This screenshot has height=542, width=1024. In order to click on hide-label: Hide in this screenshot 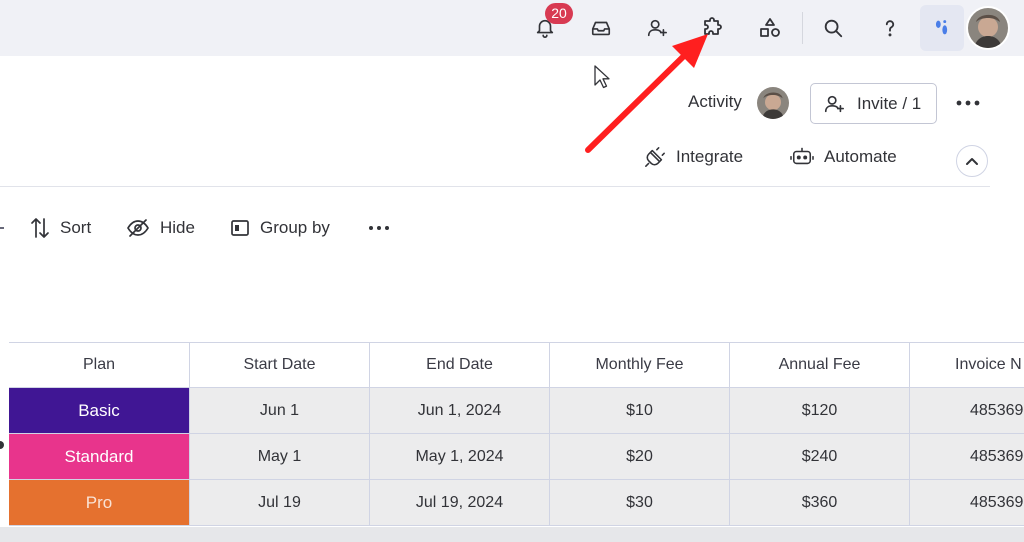, I will do `click(177, 227)`.